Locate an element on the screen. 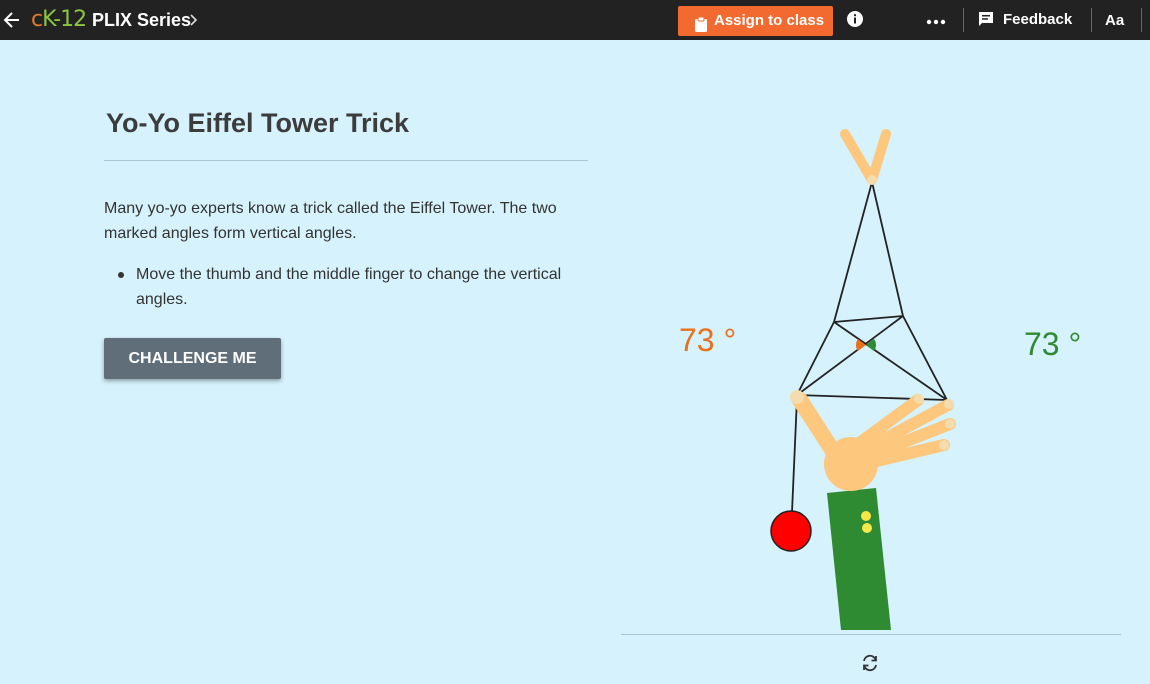 The image size is (1150, 684). thumb-handle is located at coordinates (797, 397).